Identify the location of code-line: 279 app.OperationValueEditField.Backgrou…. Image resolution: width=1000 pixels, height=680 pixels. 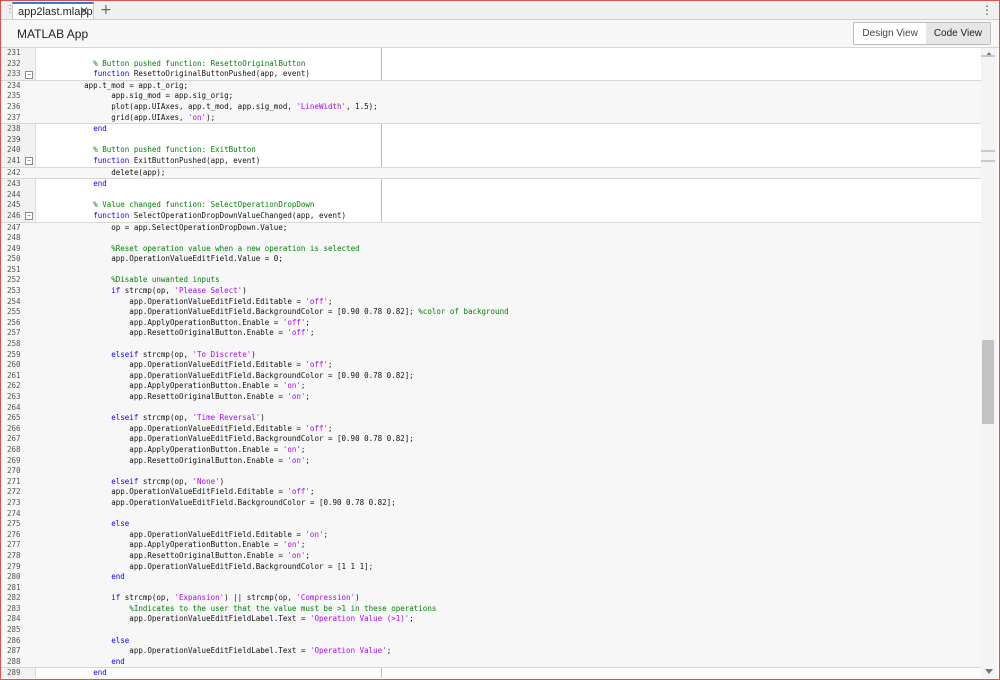
(491, 567).